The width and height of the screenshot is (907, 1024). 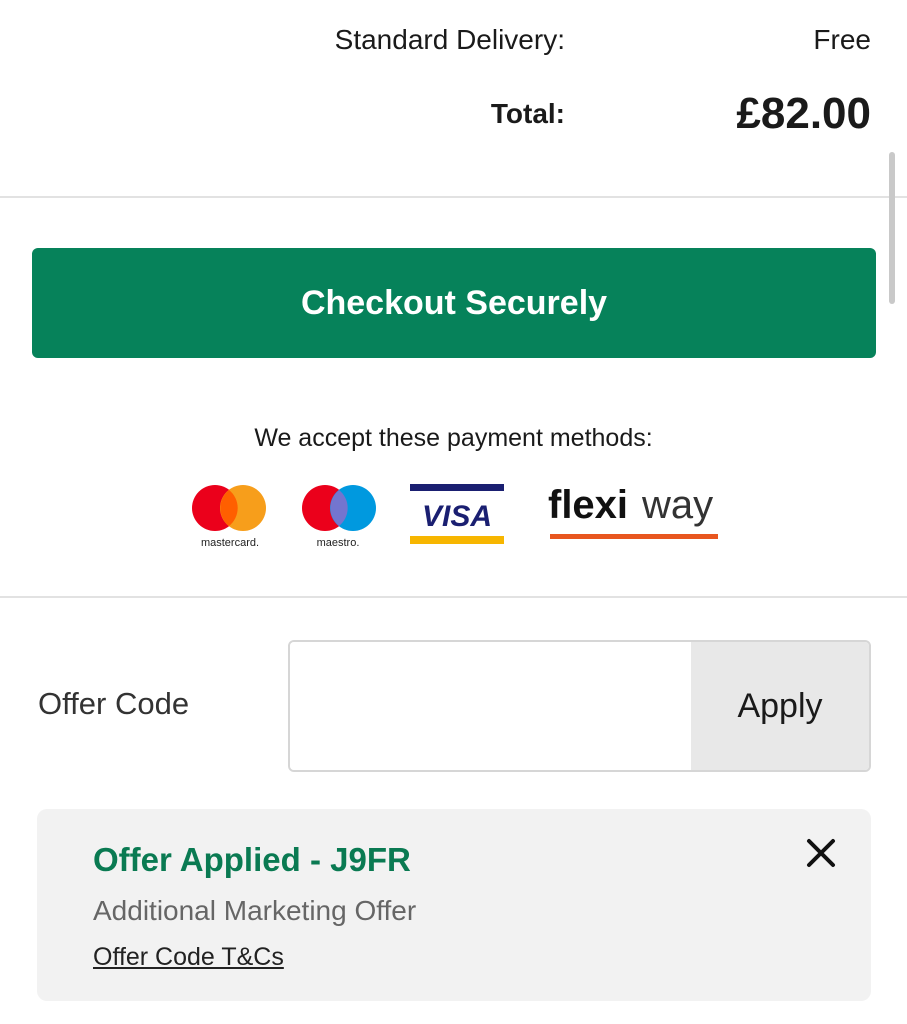 I want to click on total-row: Total: £82.00, so click(x=453, y=114).